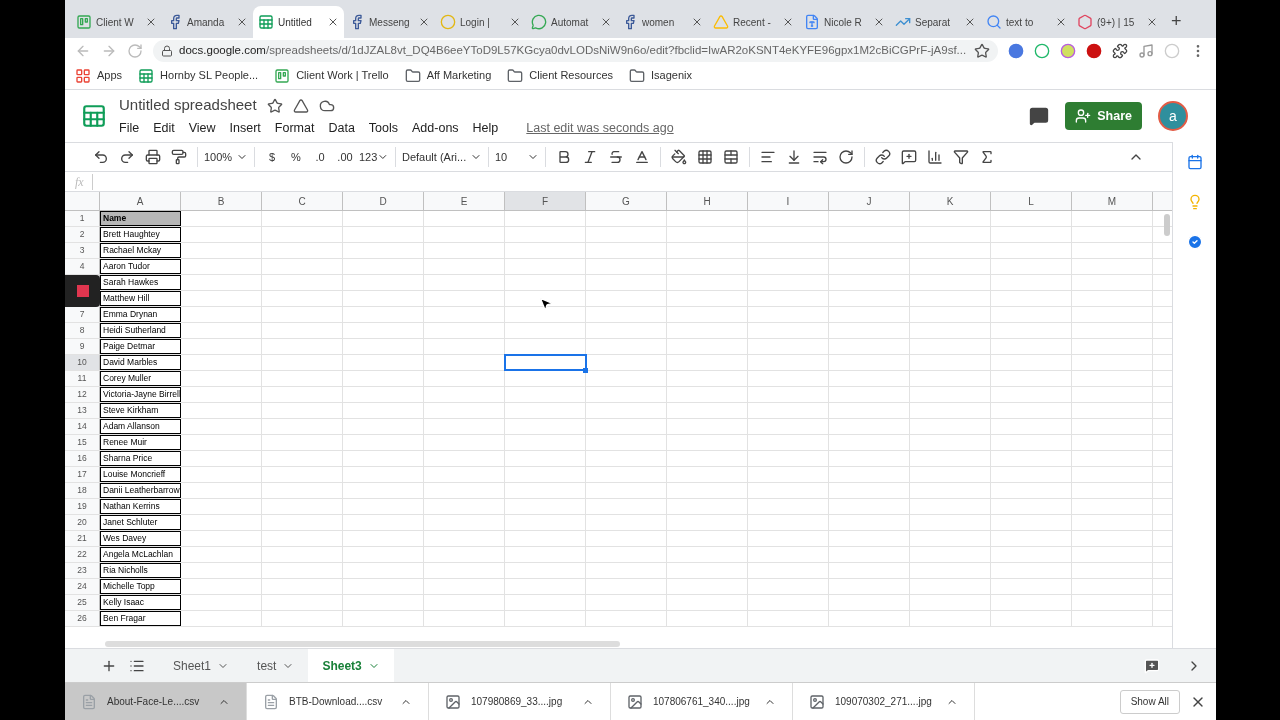 The height and width of the screenshot is (720, 1280). What do you see at coordinates (140, 250) in the screenshot?
I see `table-cell: Rachael Mckay` at bounding box center [140, 250].